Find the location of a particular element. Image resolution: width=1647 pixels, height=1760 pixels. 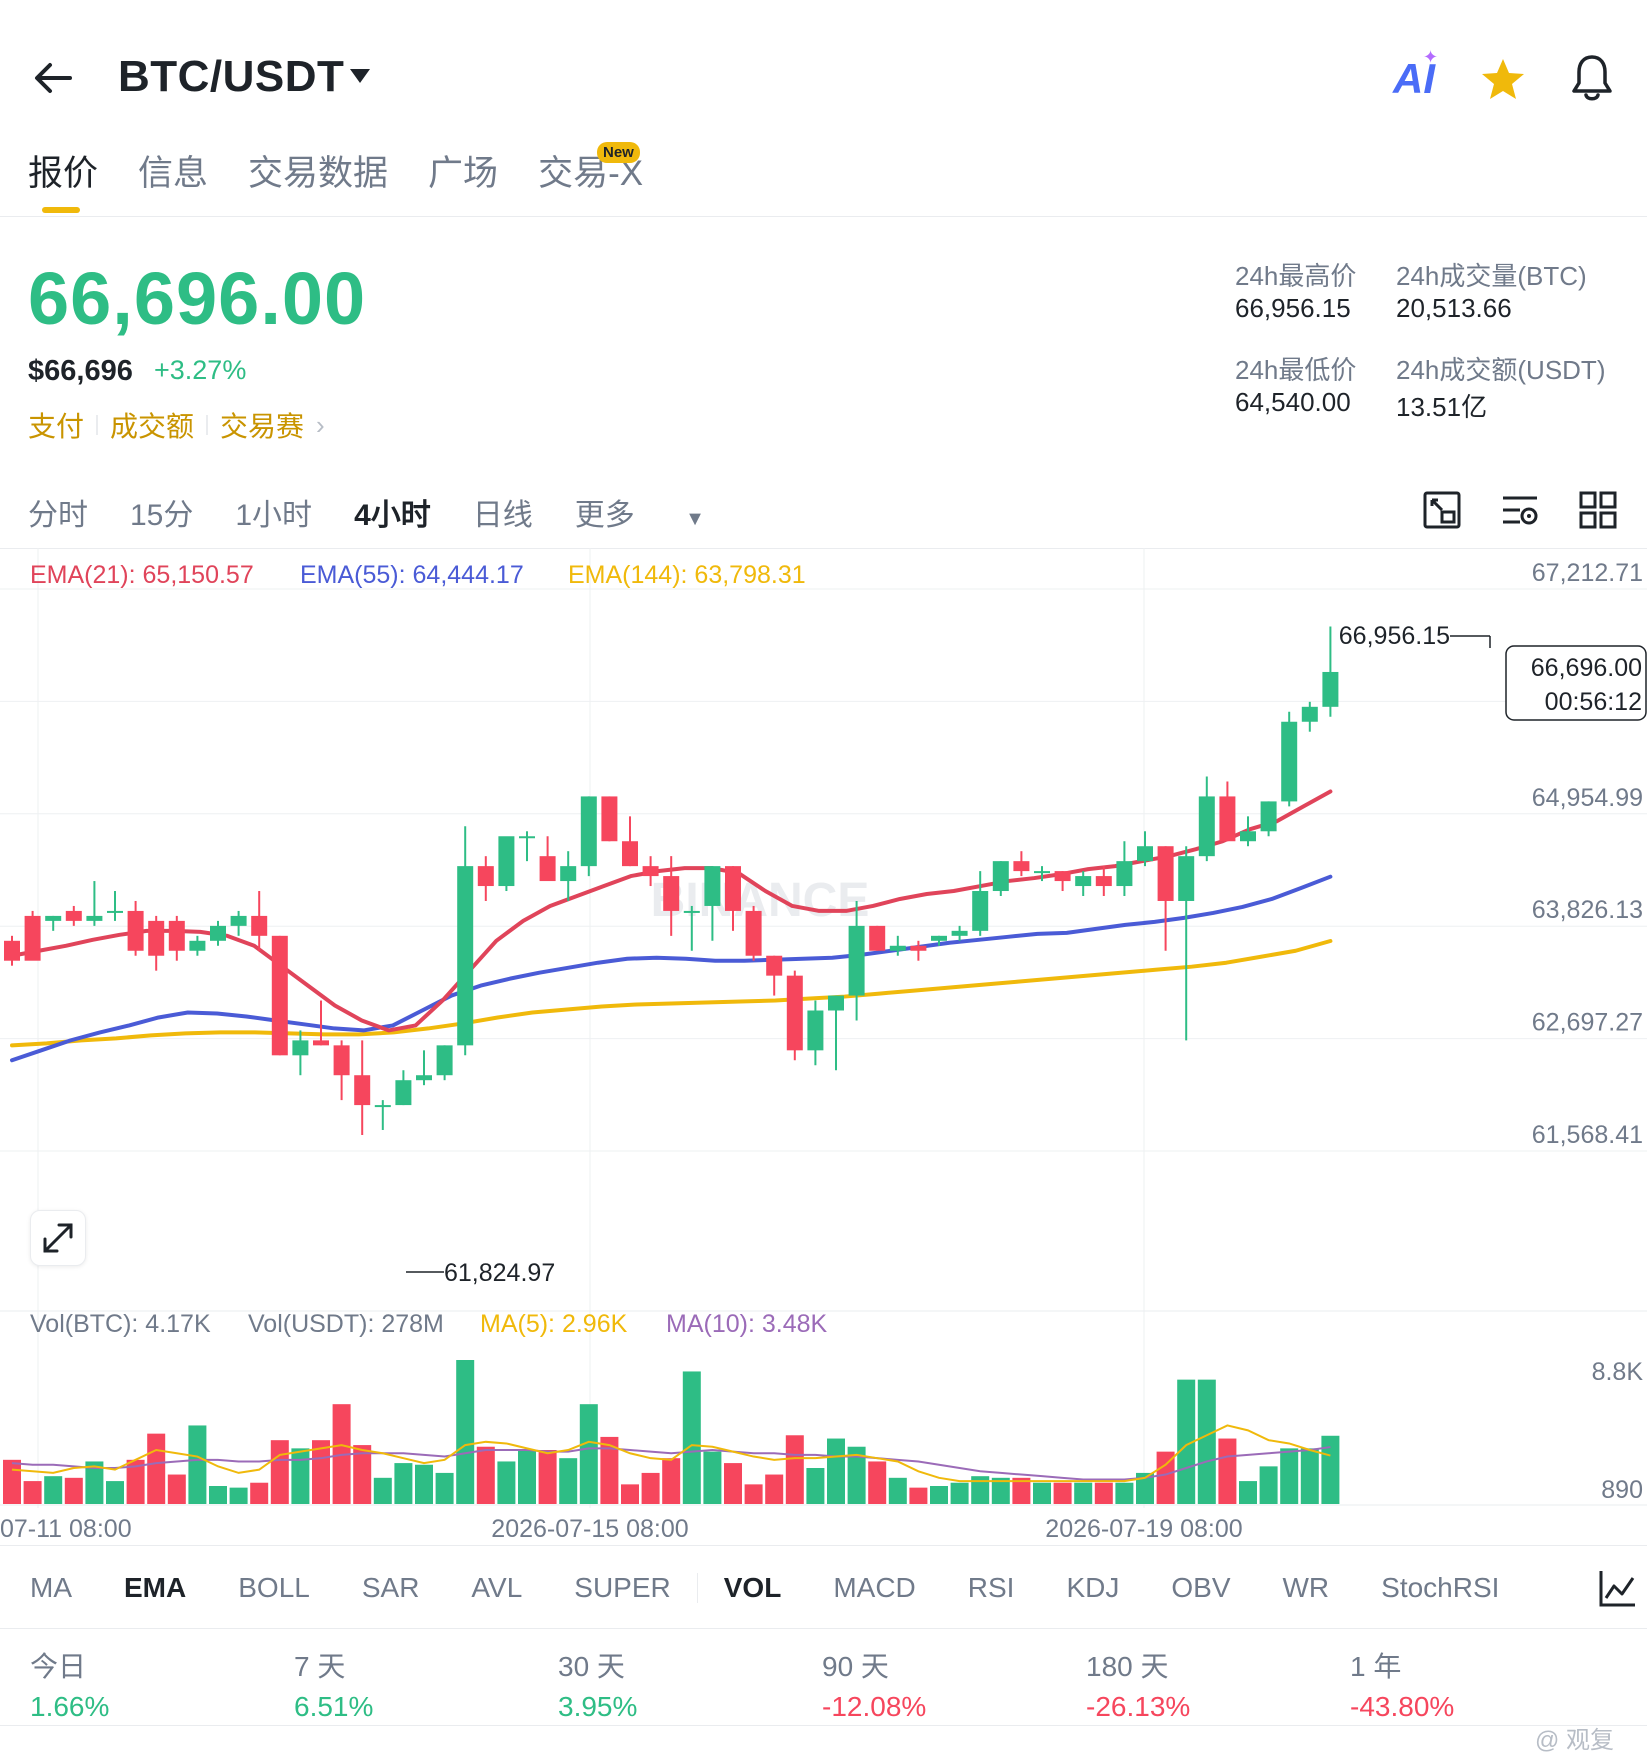

interval-timeline: 分时 is located at coordinates (58, 512).